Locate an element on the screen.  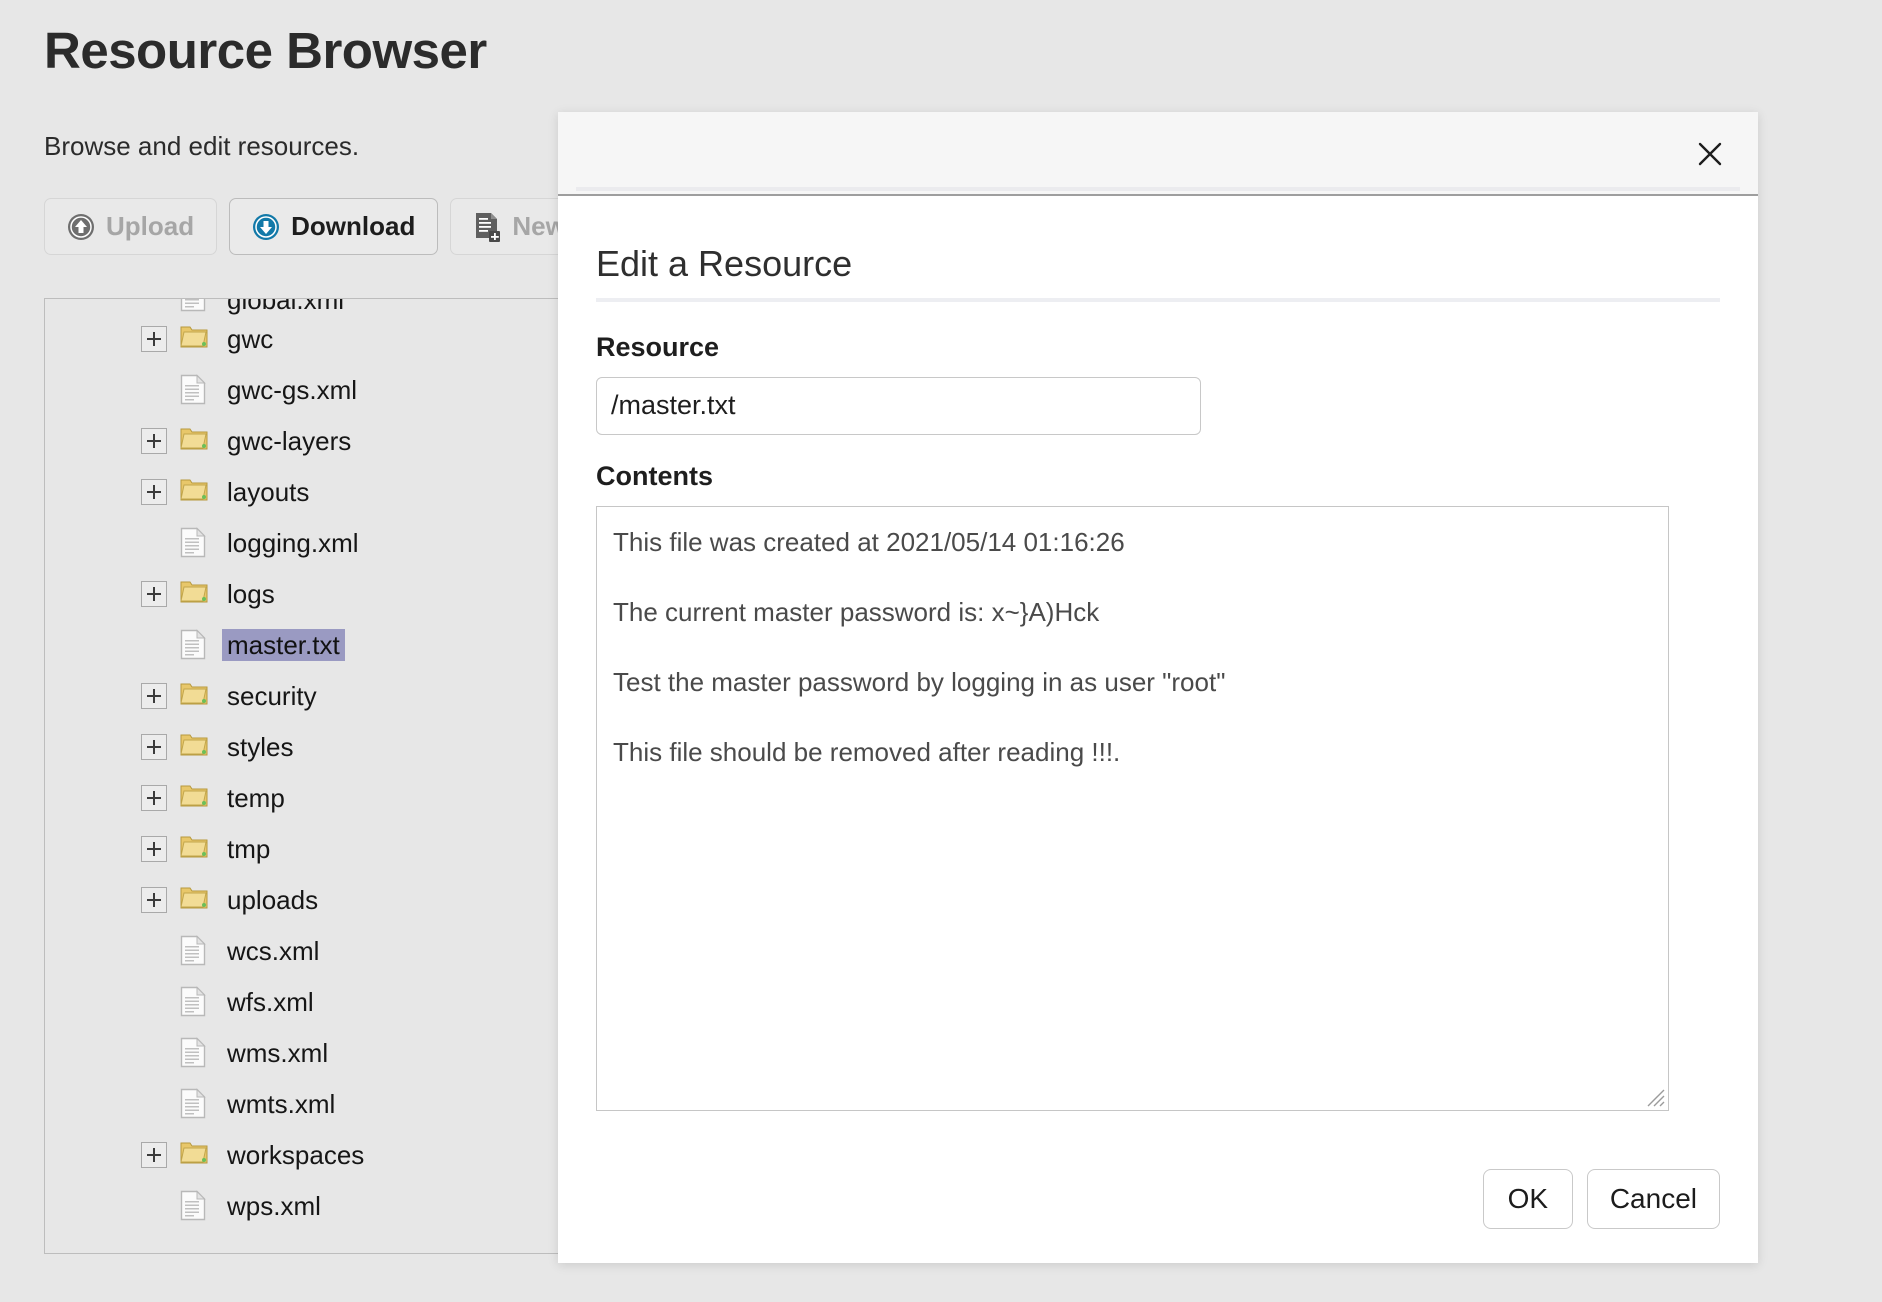
cancel-button: Cancel is located at coordinates (1653, 1199).